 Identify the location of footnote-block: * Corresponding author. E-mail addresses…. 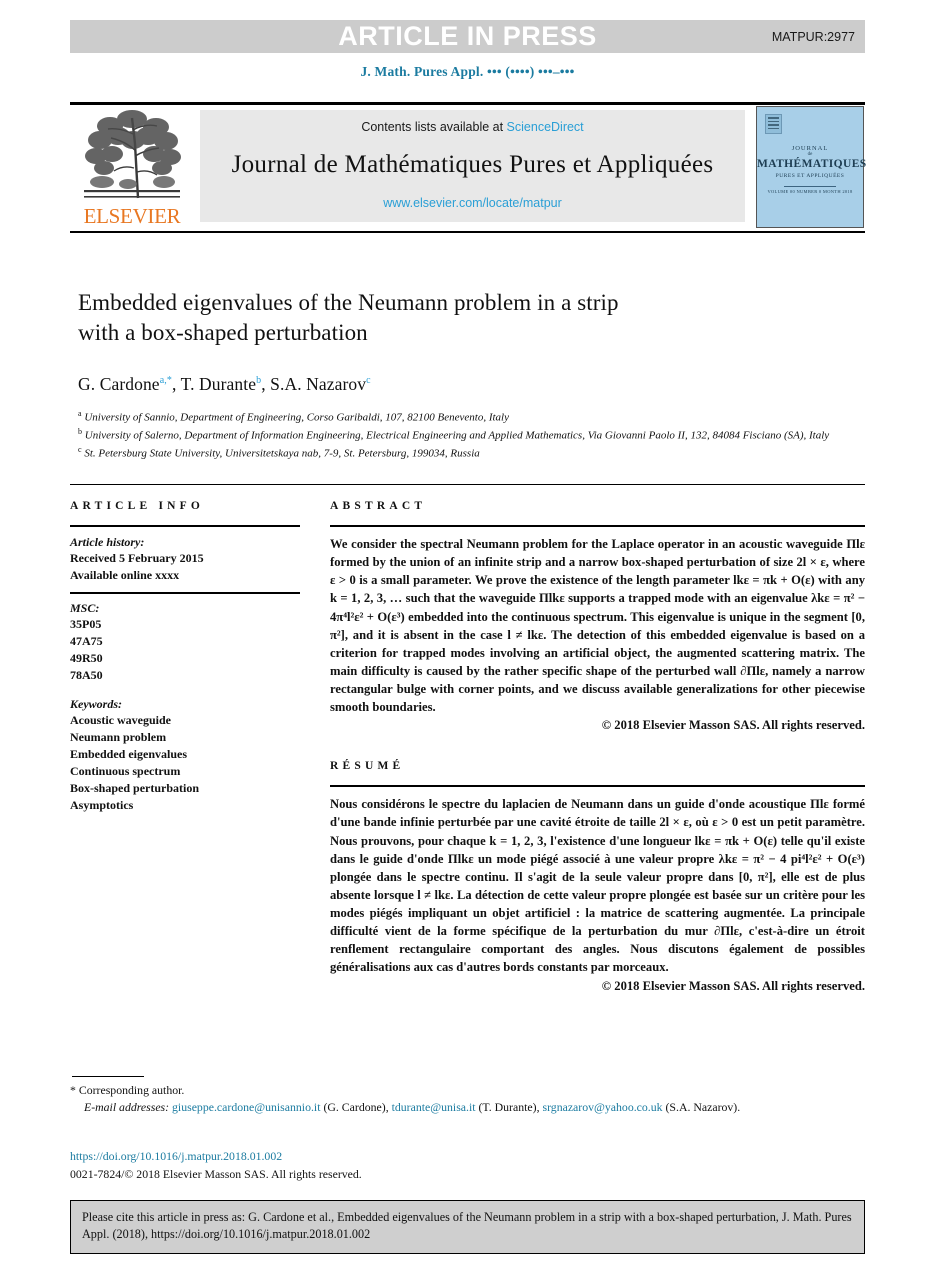
(467, 1099).